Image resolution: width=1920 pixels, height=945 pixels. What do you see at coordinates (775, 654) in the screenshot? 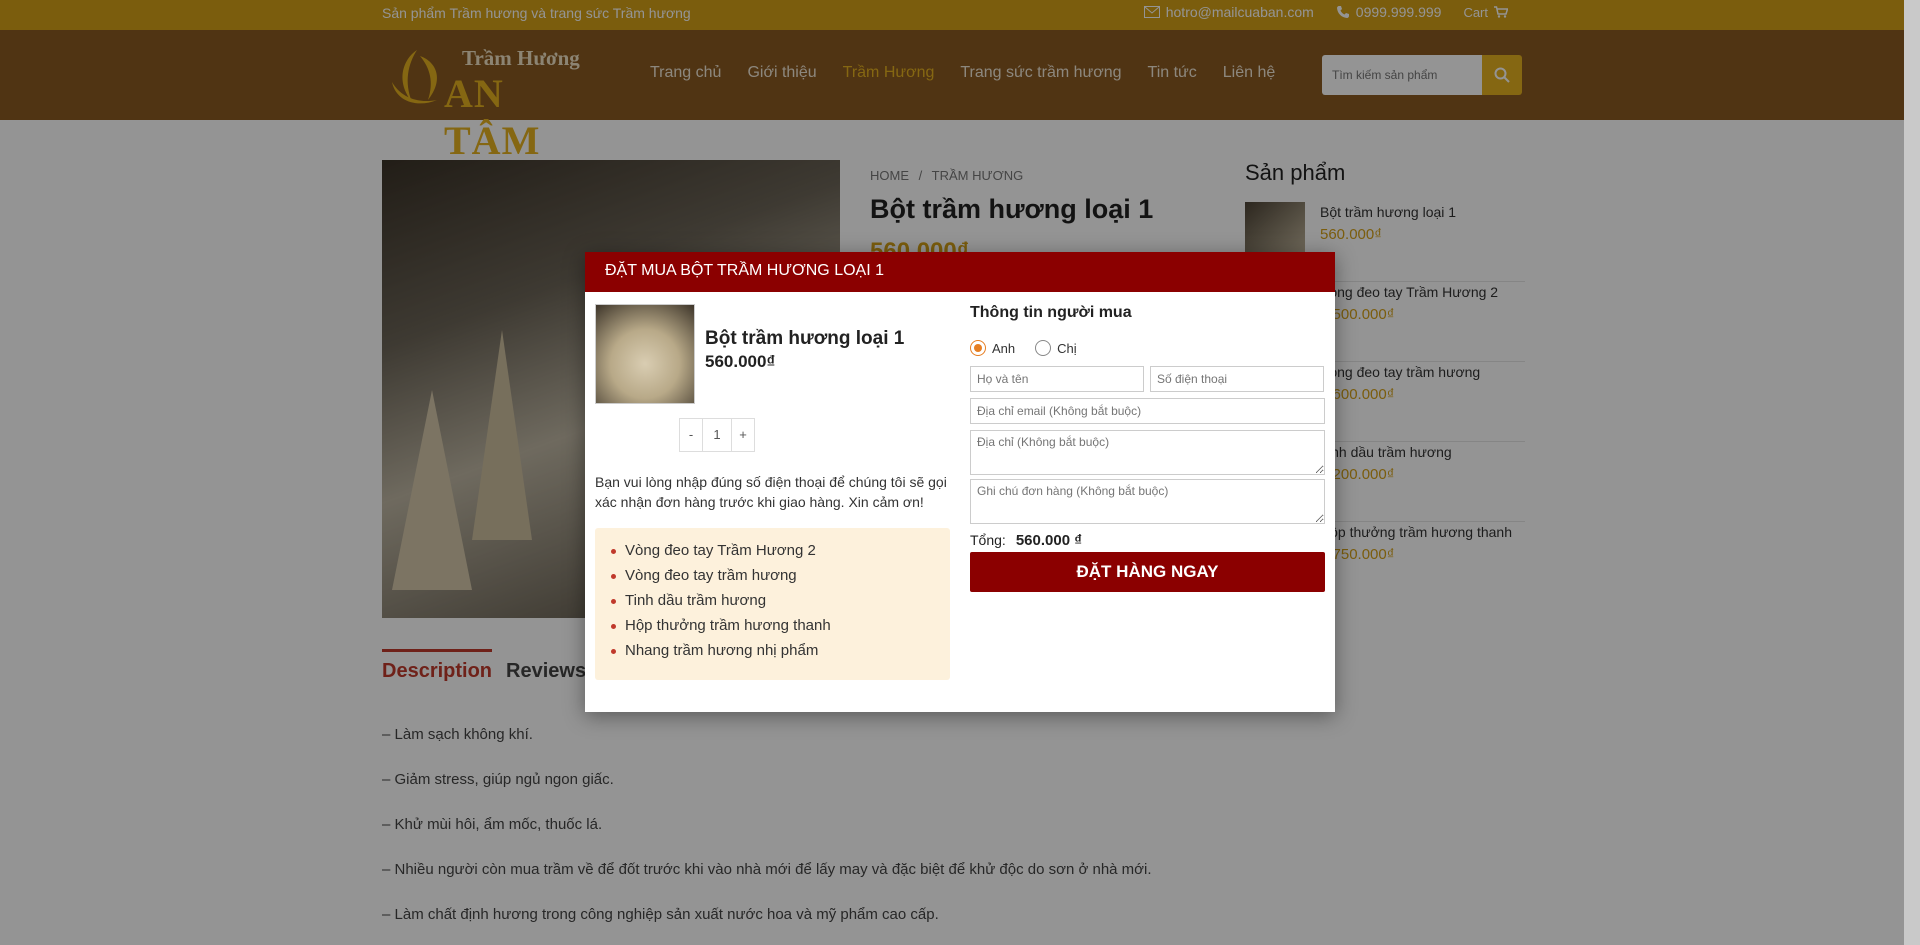
I see `related-product-item: Nhang trầm hương nhị phẩm` at bounding box center [775, 654].